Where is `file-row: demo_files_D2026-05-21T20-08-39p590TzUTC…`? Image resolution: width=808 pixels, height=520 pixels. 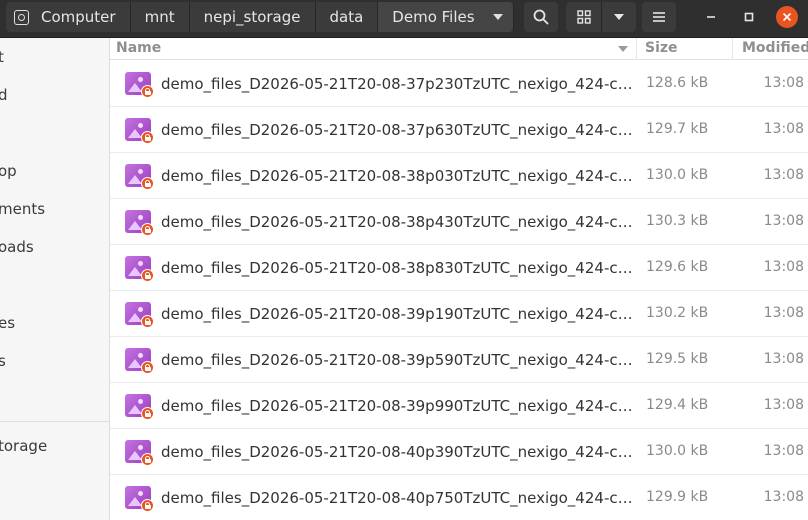
file-row: demo_files_D2026-05-21T20-08-39p590TzUTC… is located at coordinates (459, 360).